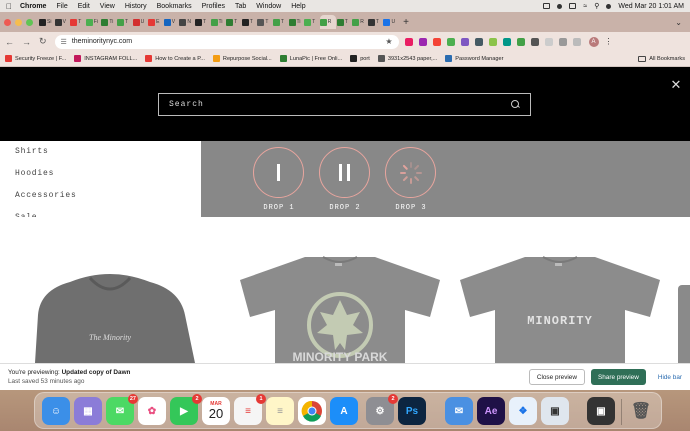 The width and height of the screenshot is (690, 431). Describe the element at coordinates (593, 41) in the screenshot. I see `profile-avatar: A` at that location.